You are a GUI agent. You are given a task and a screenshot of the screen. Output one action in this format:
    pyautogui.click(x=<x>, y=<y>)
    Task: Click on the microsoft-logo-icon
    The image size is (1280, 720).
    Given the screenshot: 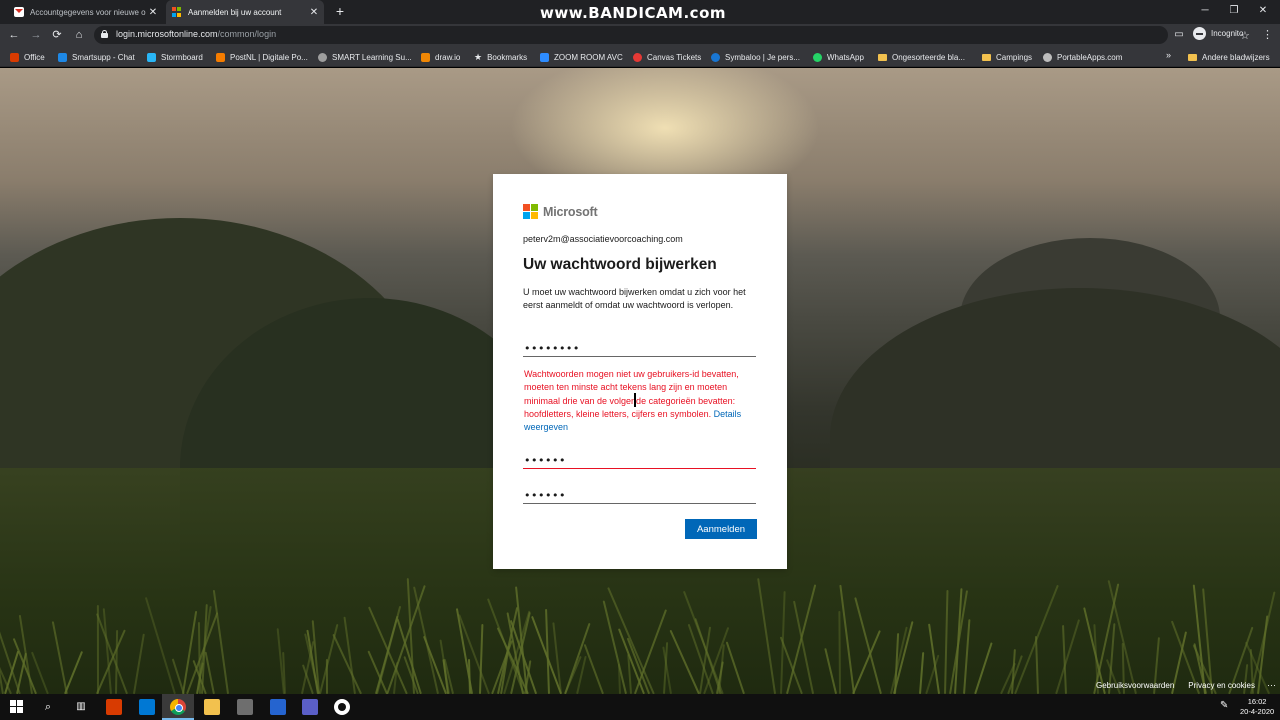 What is the action you would take?
    pyautogui.click(x=530, y=211)
    